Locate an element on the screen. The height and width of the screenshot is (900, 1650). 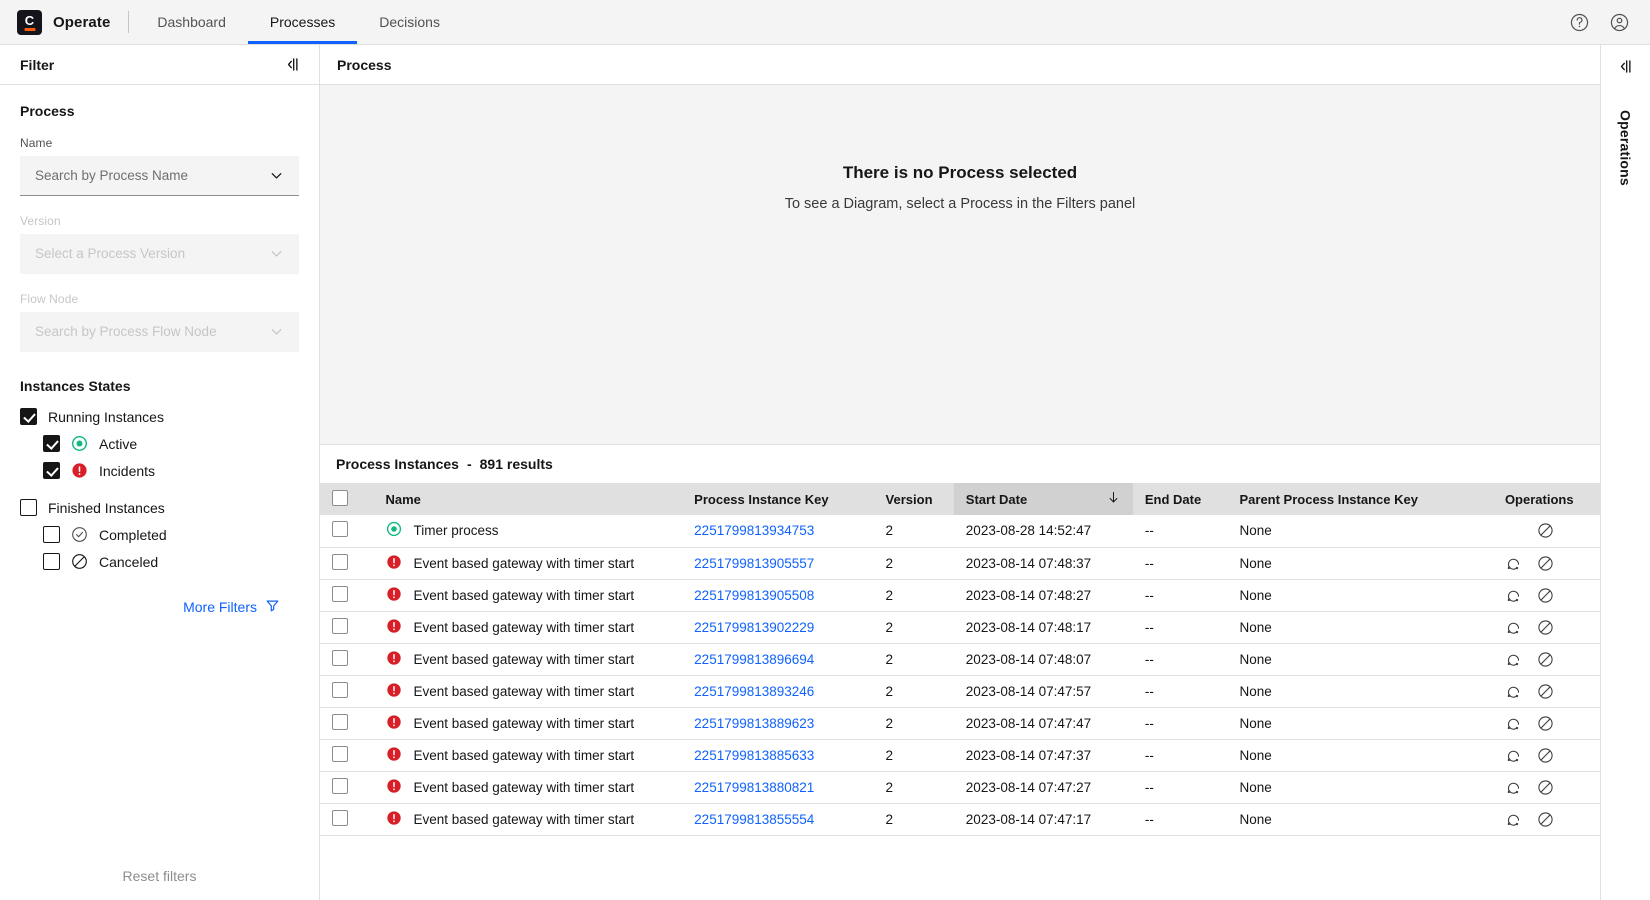
nav-item-processes: Processes is located at coordinates (302, 22).